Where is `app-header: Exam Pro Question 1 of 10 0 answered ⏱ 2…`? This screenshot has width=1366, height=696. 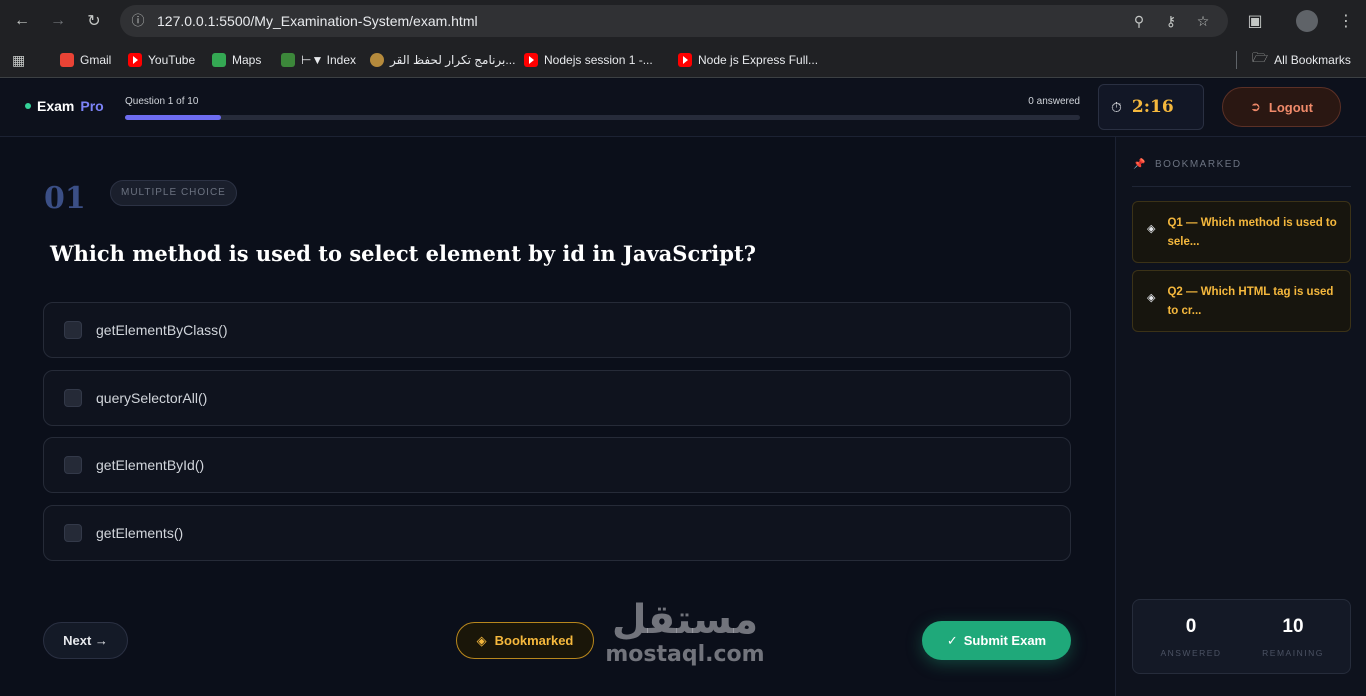
app-header: Exam Pro Question 1 of 10 0 answered ⏱ 2… is located at coordinates (683, 108).